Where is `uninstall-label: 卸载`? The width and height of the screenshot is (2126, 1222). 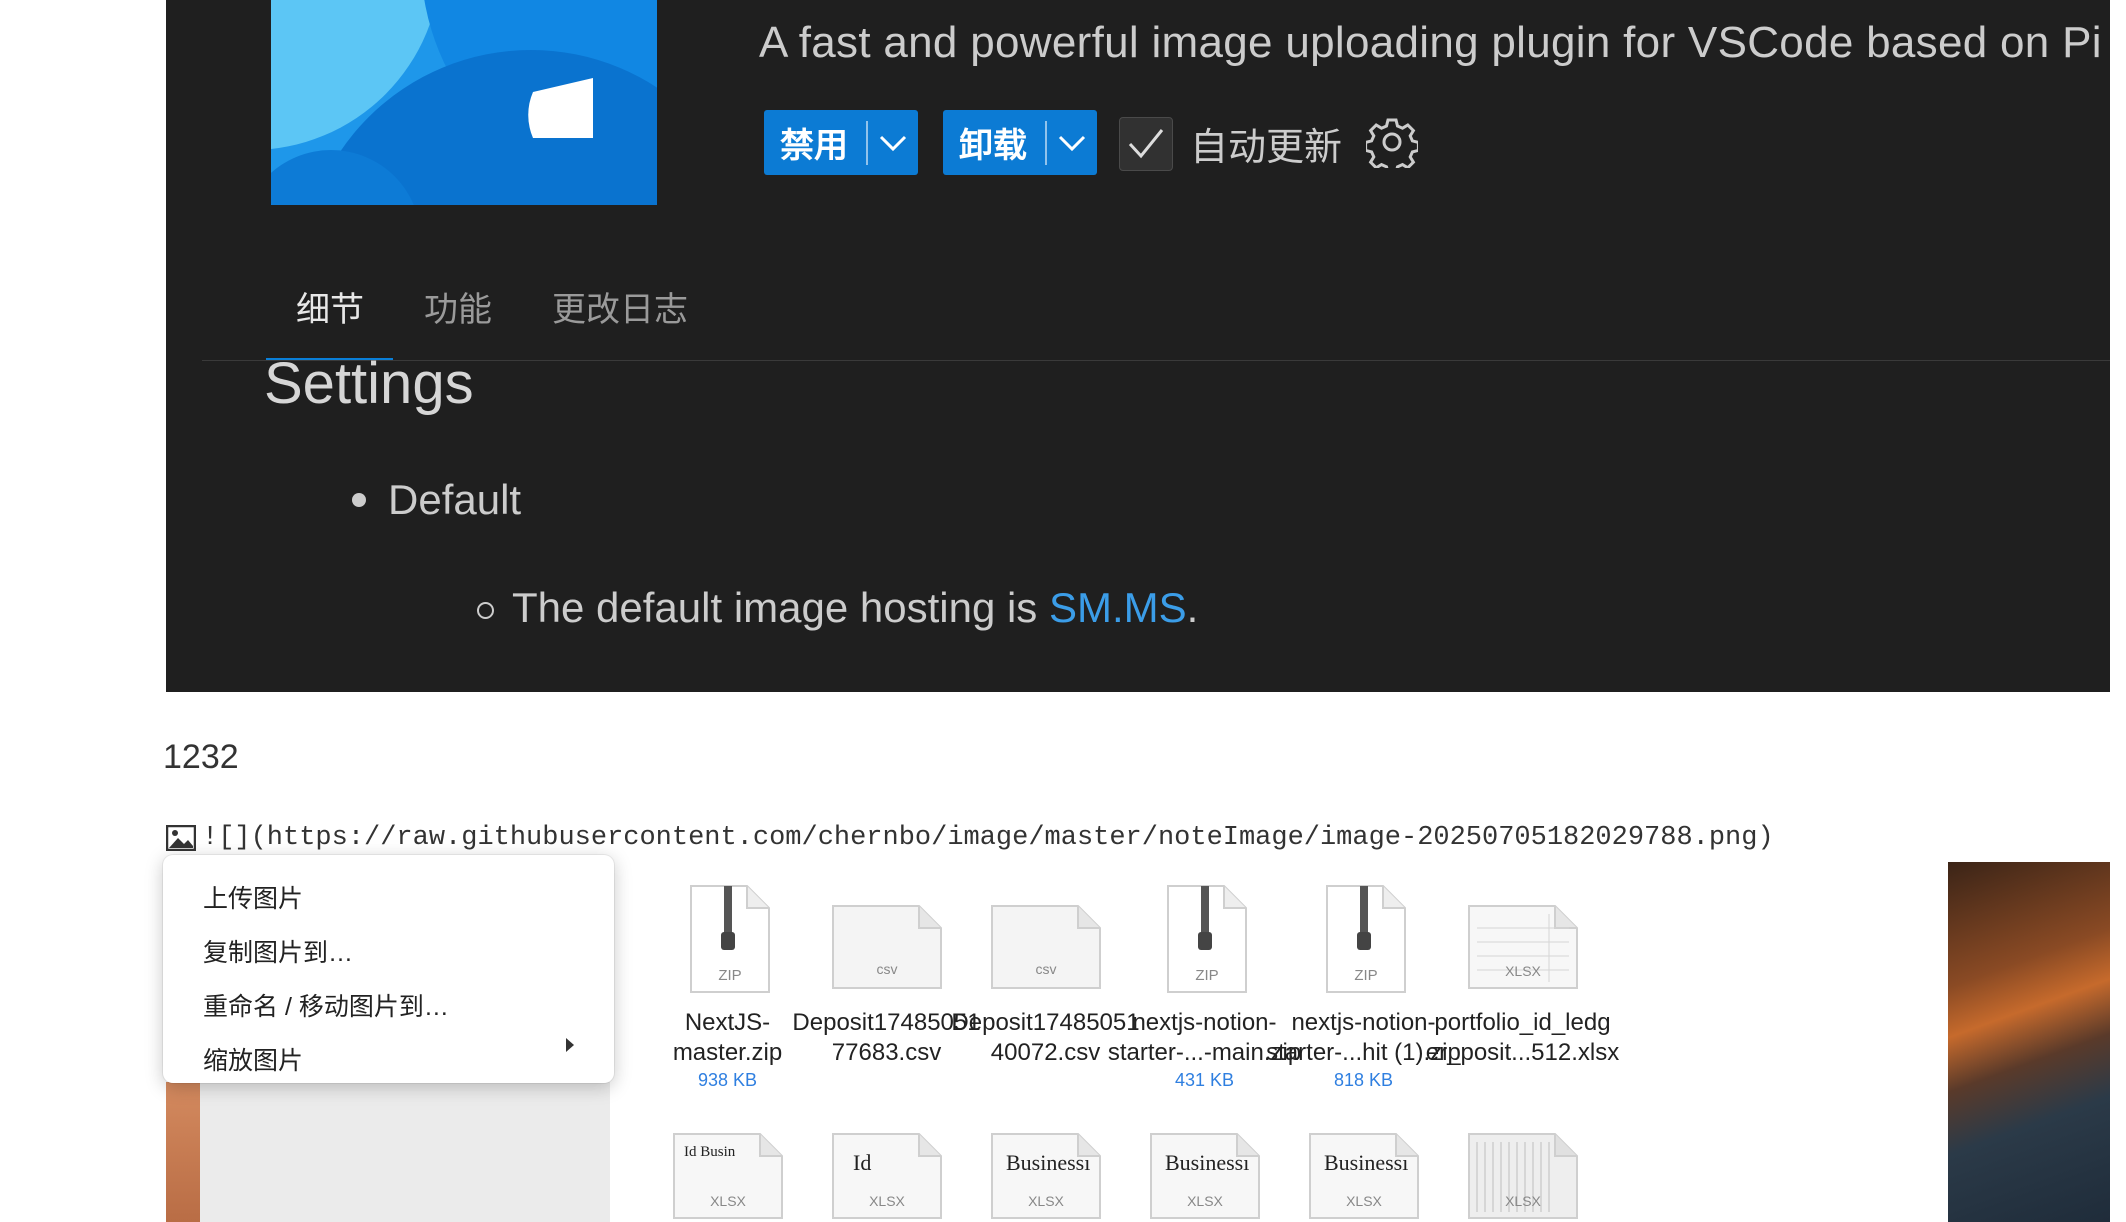 uninstall-label: 卸载 is located at coordinates (994, 142).